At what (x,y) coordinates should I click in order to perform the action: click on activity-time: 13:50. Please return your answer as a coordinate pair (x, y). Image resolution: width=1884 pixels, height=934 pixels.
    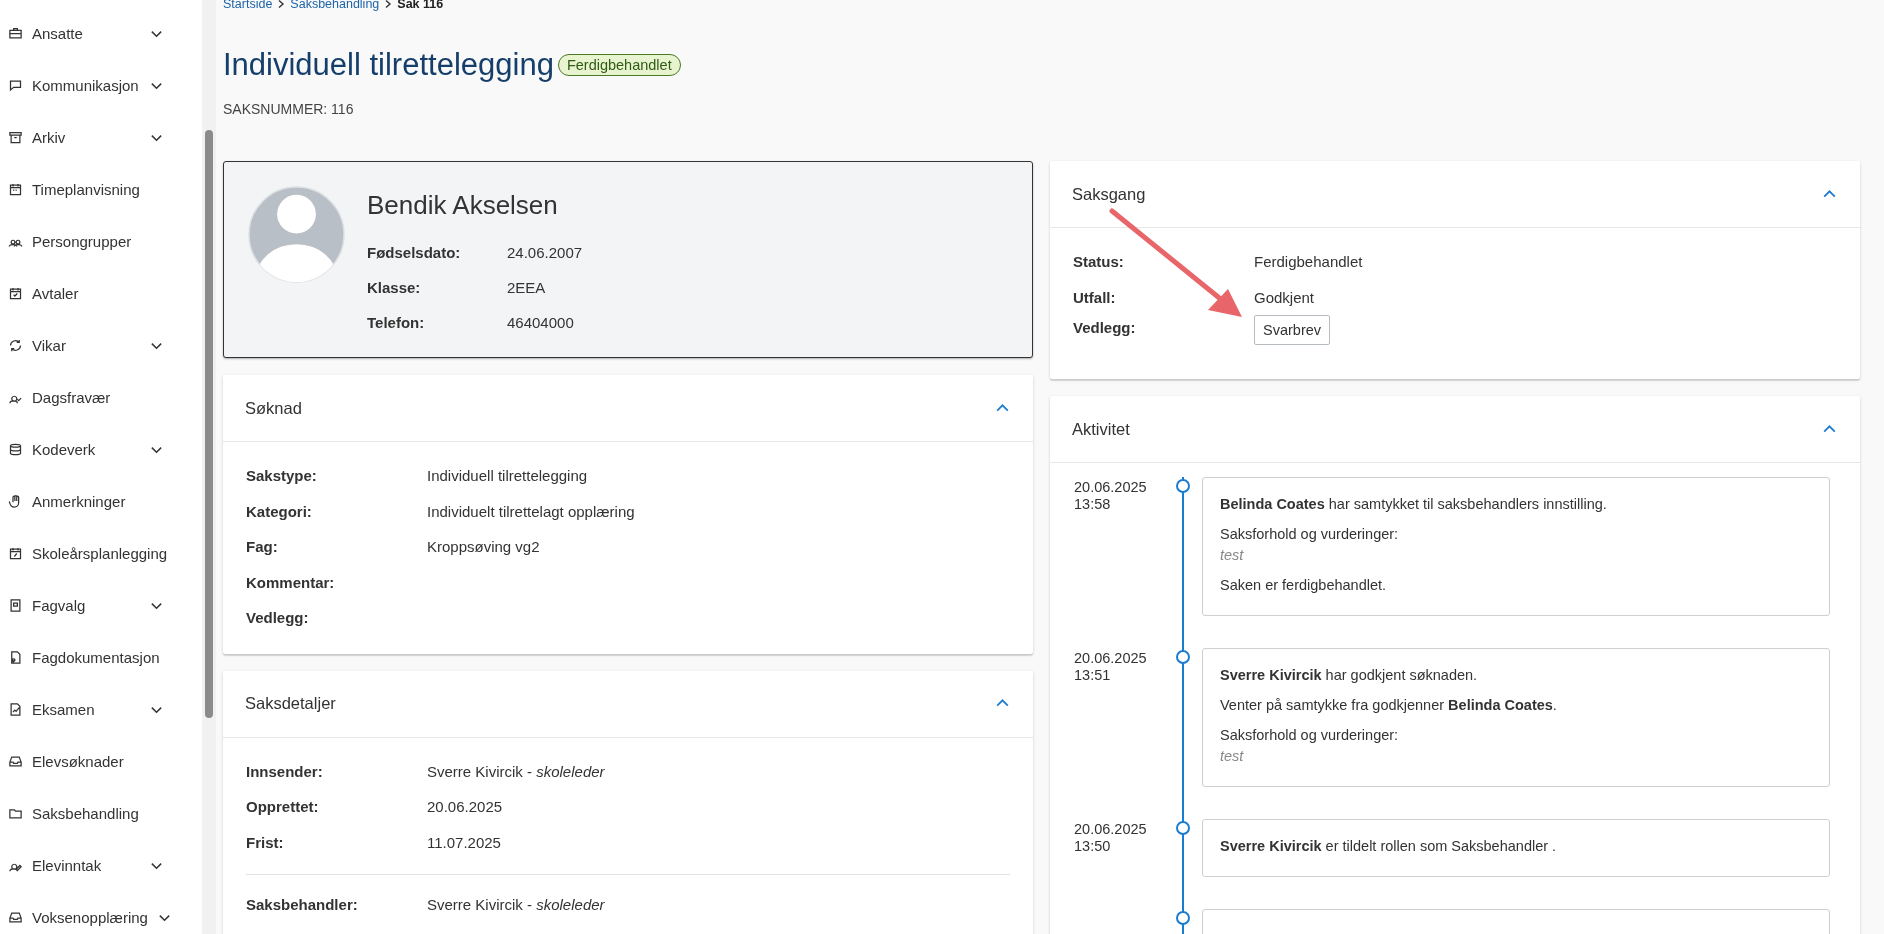
    Looking at the image, I should click on (1093, 846).